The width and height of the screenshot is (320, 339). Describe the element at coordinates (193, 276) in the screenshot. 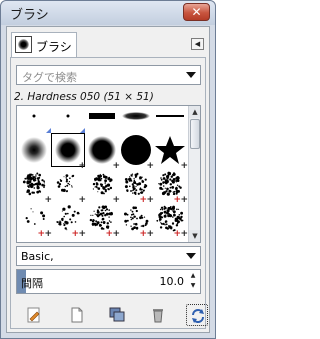

I see `spin-up-icon: ▲` at that location.